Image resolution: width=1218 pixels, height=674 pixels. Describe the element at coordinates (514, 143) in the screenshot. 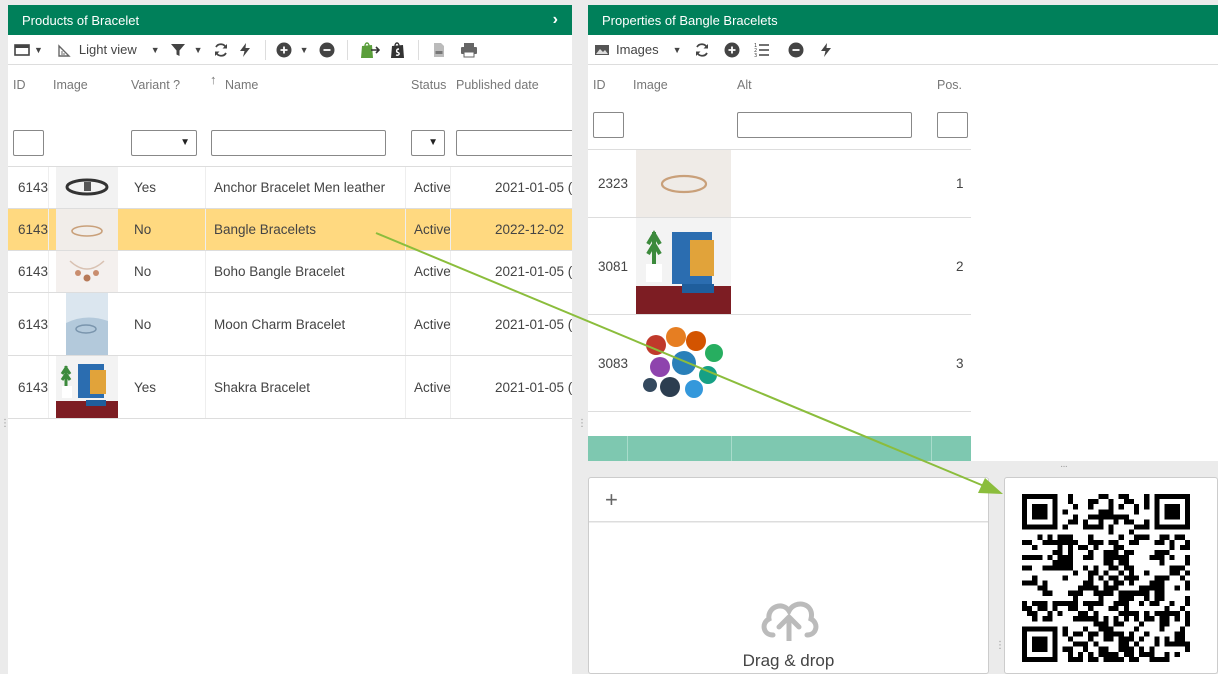

I see `filter-published-input` at that location.